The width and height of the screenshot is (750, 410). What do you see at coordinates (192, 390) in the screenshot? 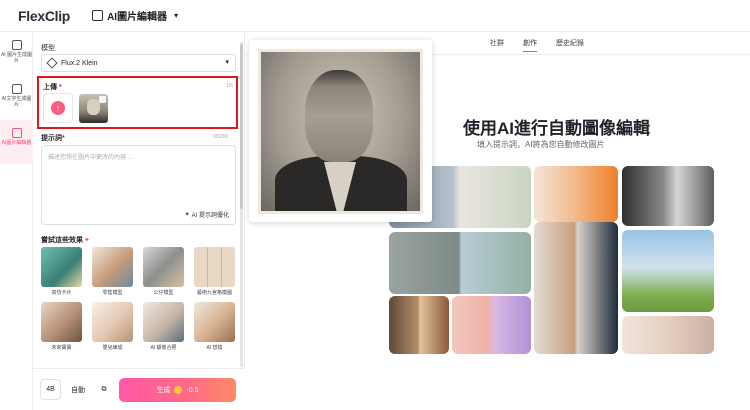
I see `generate-cost: -0.5` at bounding box center [192, 390].